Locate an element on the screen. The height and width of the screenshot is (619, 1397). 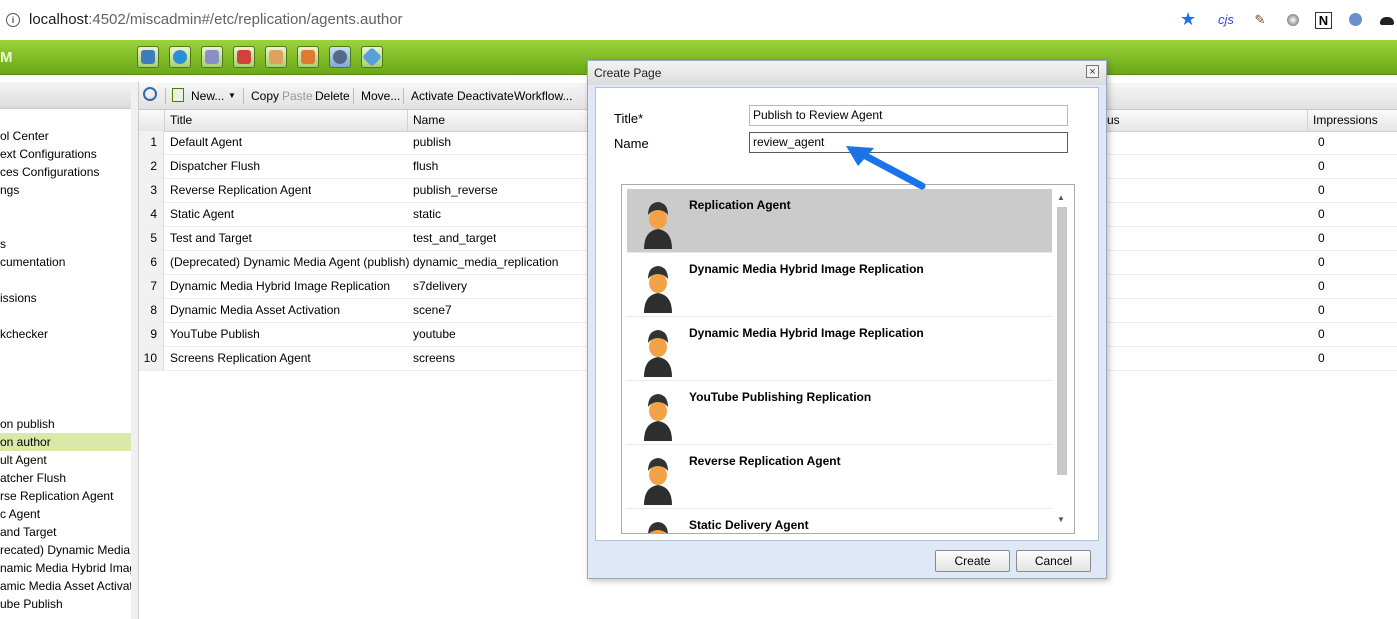
row-number: 1 is located at coordinates (151, 142).